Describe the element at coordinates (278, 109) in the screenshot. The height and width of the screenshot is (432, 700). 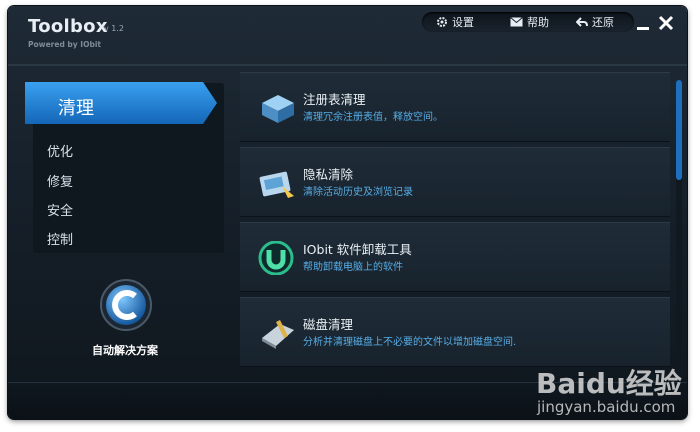
I see `registry-cleaner-icon` at that location.